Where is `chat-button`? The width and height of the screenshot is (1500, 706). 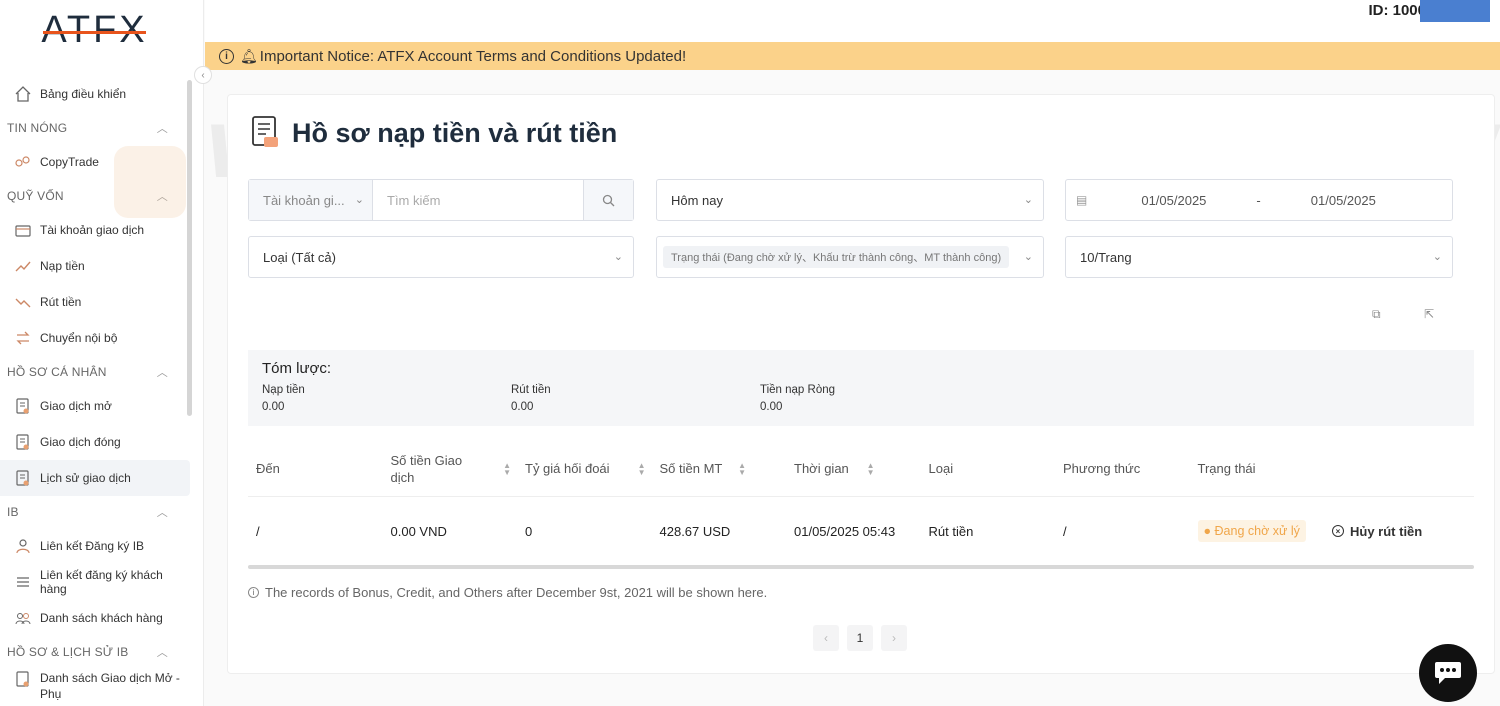
chat-button is located at coordinates (1448, 673).